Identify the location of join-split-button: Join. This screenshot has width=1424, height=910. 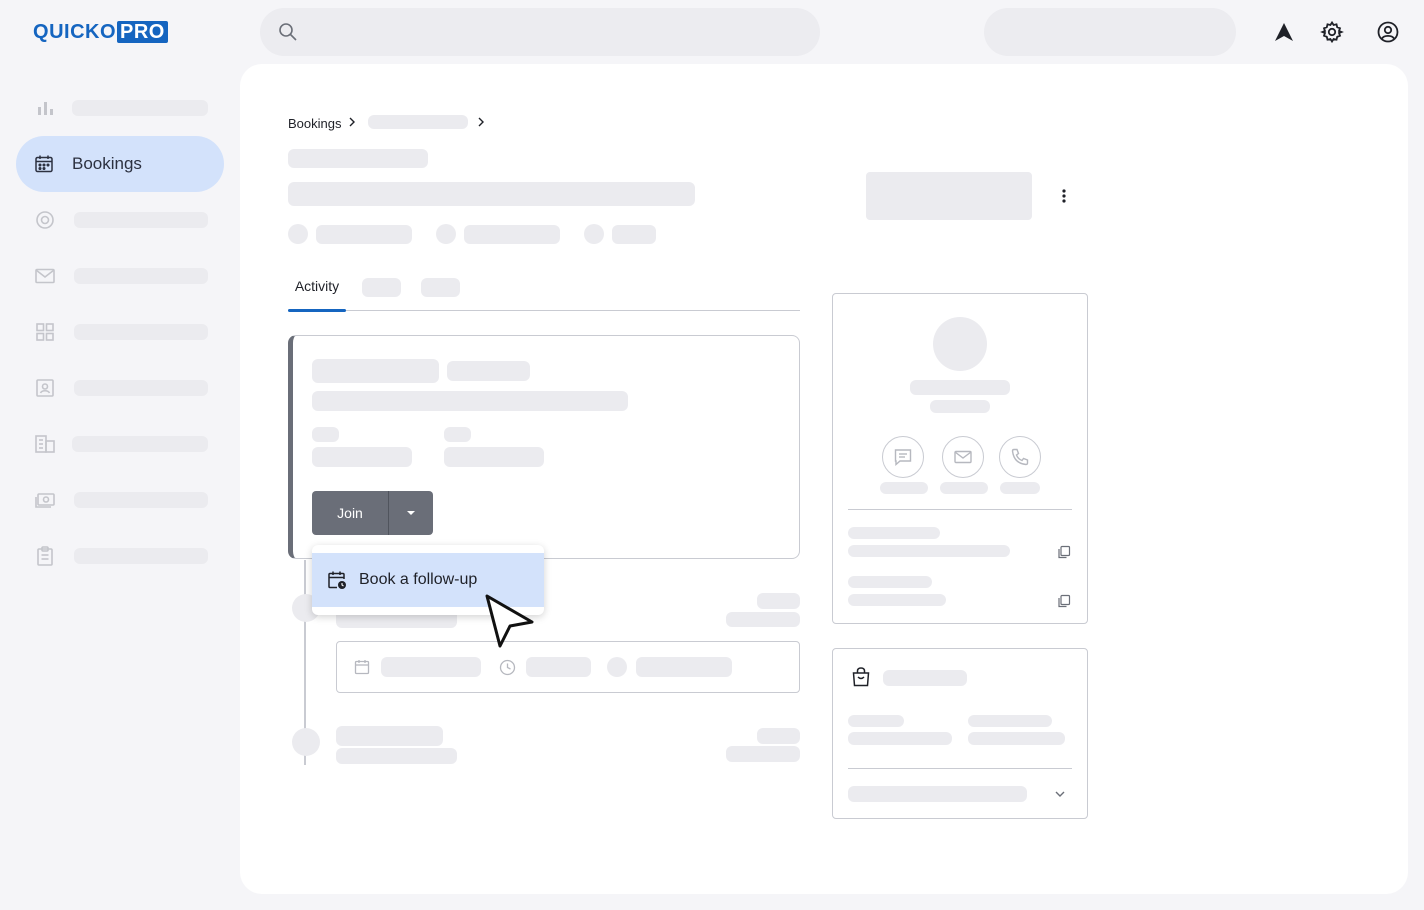
(372, 513).